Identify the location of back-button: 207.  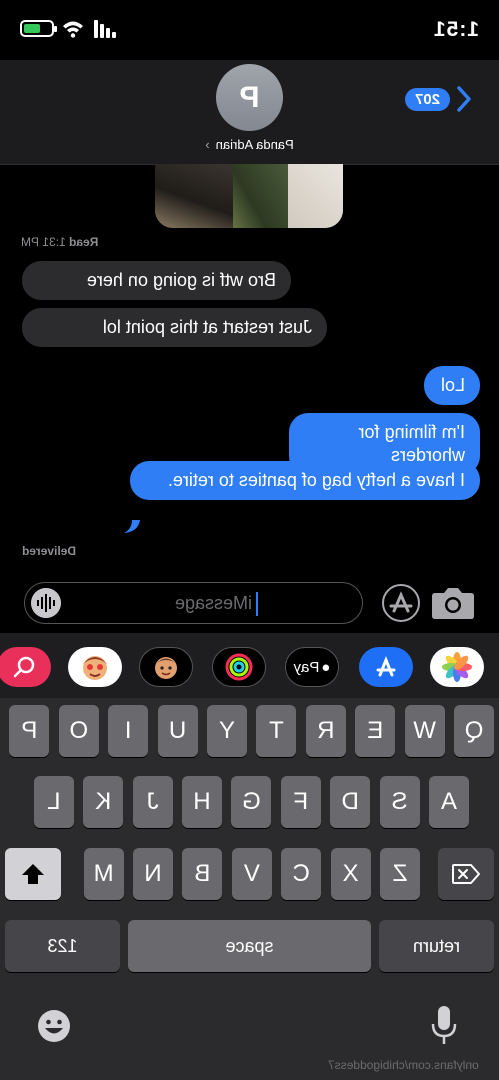
(439, 99).